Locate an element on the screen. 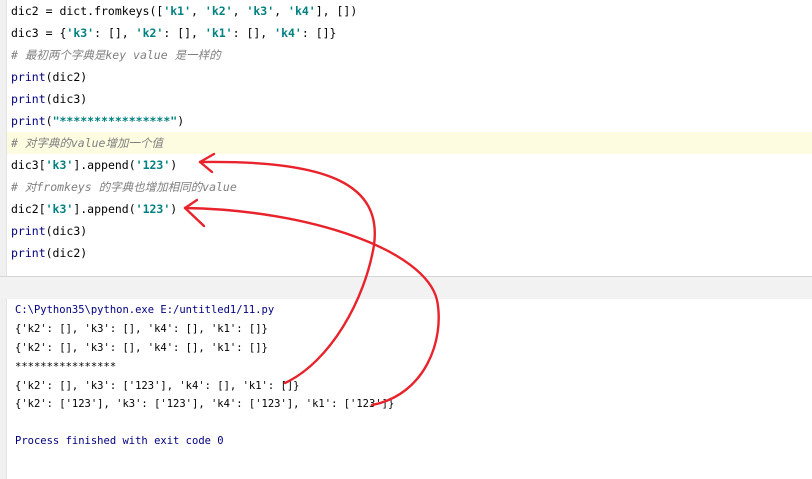 The height and width of the screenshot is (479, 812). code-line-3: # 最初两个字典是key value 是一样的 is located at coordinates (116, 55).